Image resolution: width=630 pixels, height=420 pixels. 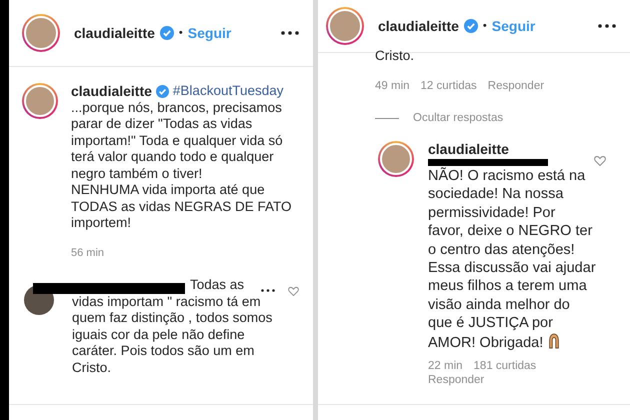 What do you see at coordinates (505, 366) in the screenshot?
I see `likes-count: 181 curtidas` at bounding box center [505, 366].